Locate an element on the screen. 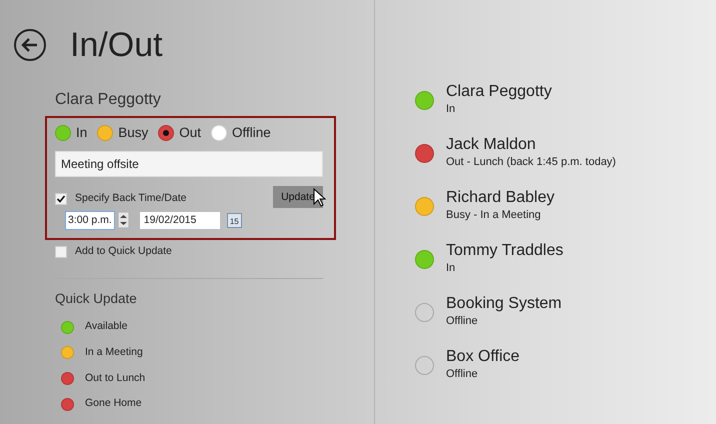 Image resolution: width=716 pixels, height=424 pixels. contact-name: Box Office is located at coordinates (483, 356).